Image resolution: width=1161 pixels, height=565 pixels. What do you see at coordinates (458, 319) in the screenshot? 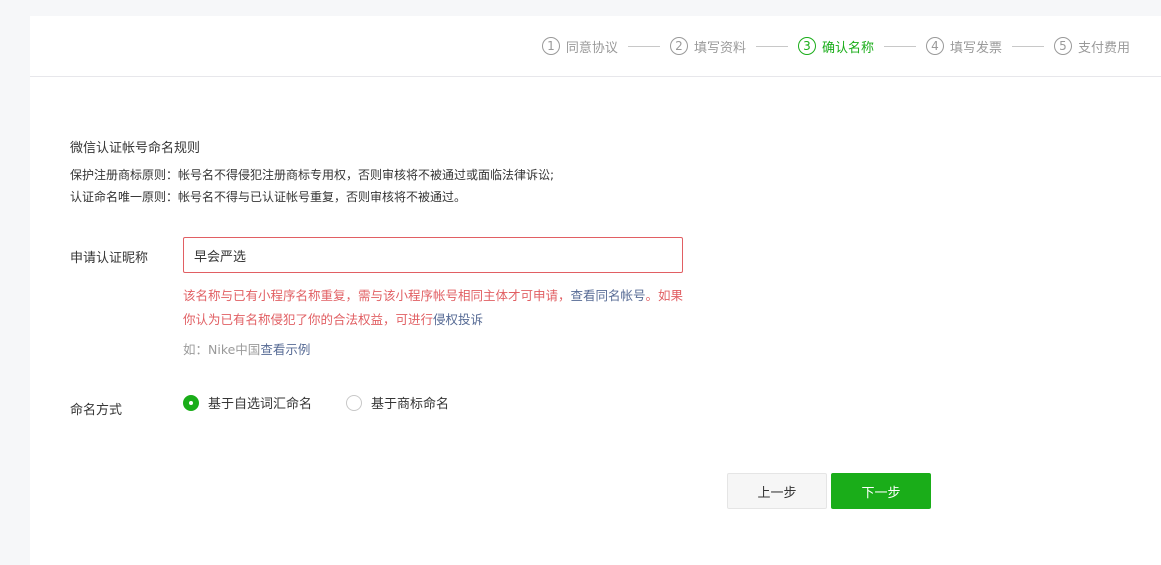
I see `infringement-complaint-link: 侵权投诉` at bounding box center [458, 319].